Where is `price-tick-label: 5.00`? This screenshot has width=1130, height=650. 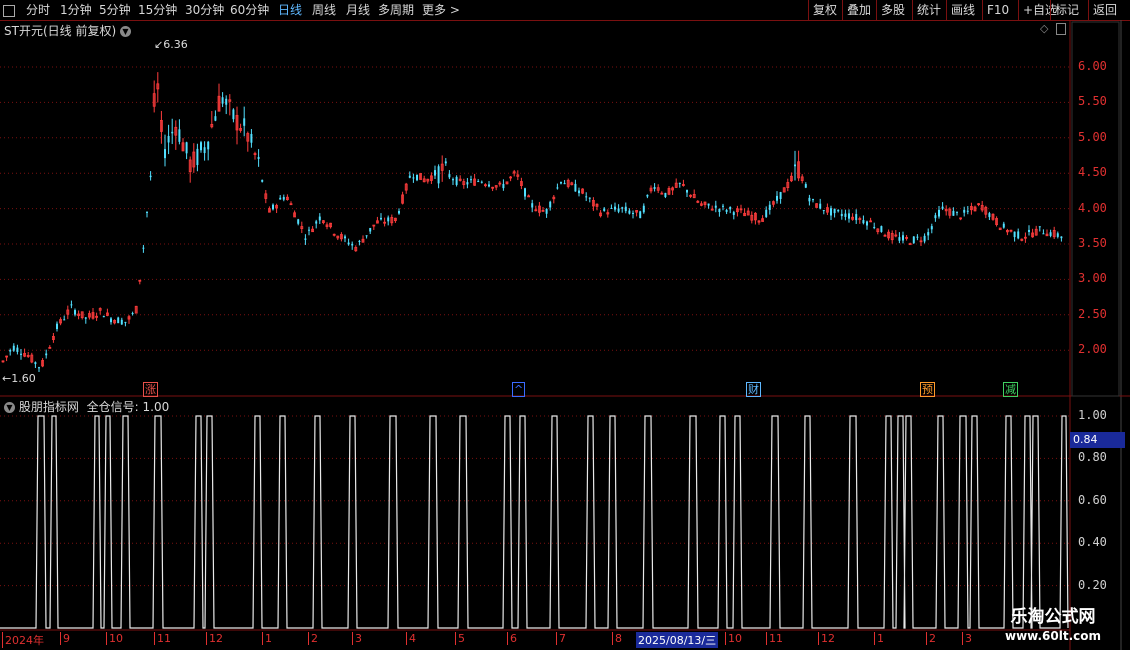
price-tick-label: 5.00 is located at coordinates (1092, 136).